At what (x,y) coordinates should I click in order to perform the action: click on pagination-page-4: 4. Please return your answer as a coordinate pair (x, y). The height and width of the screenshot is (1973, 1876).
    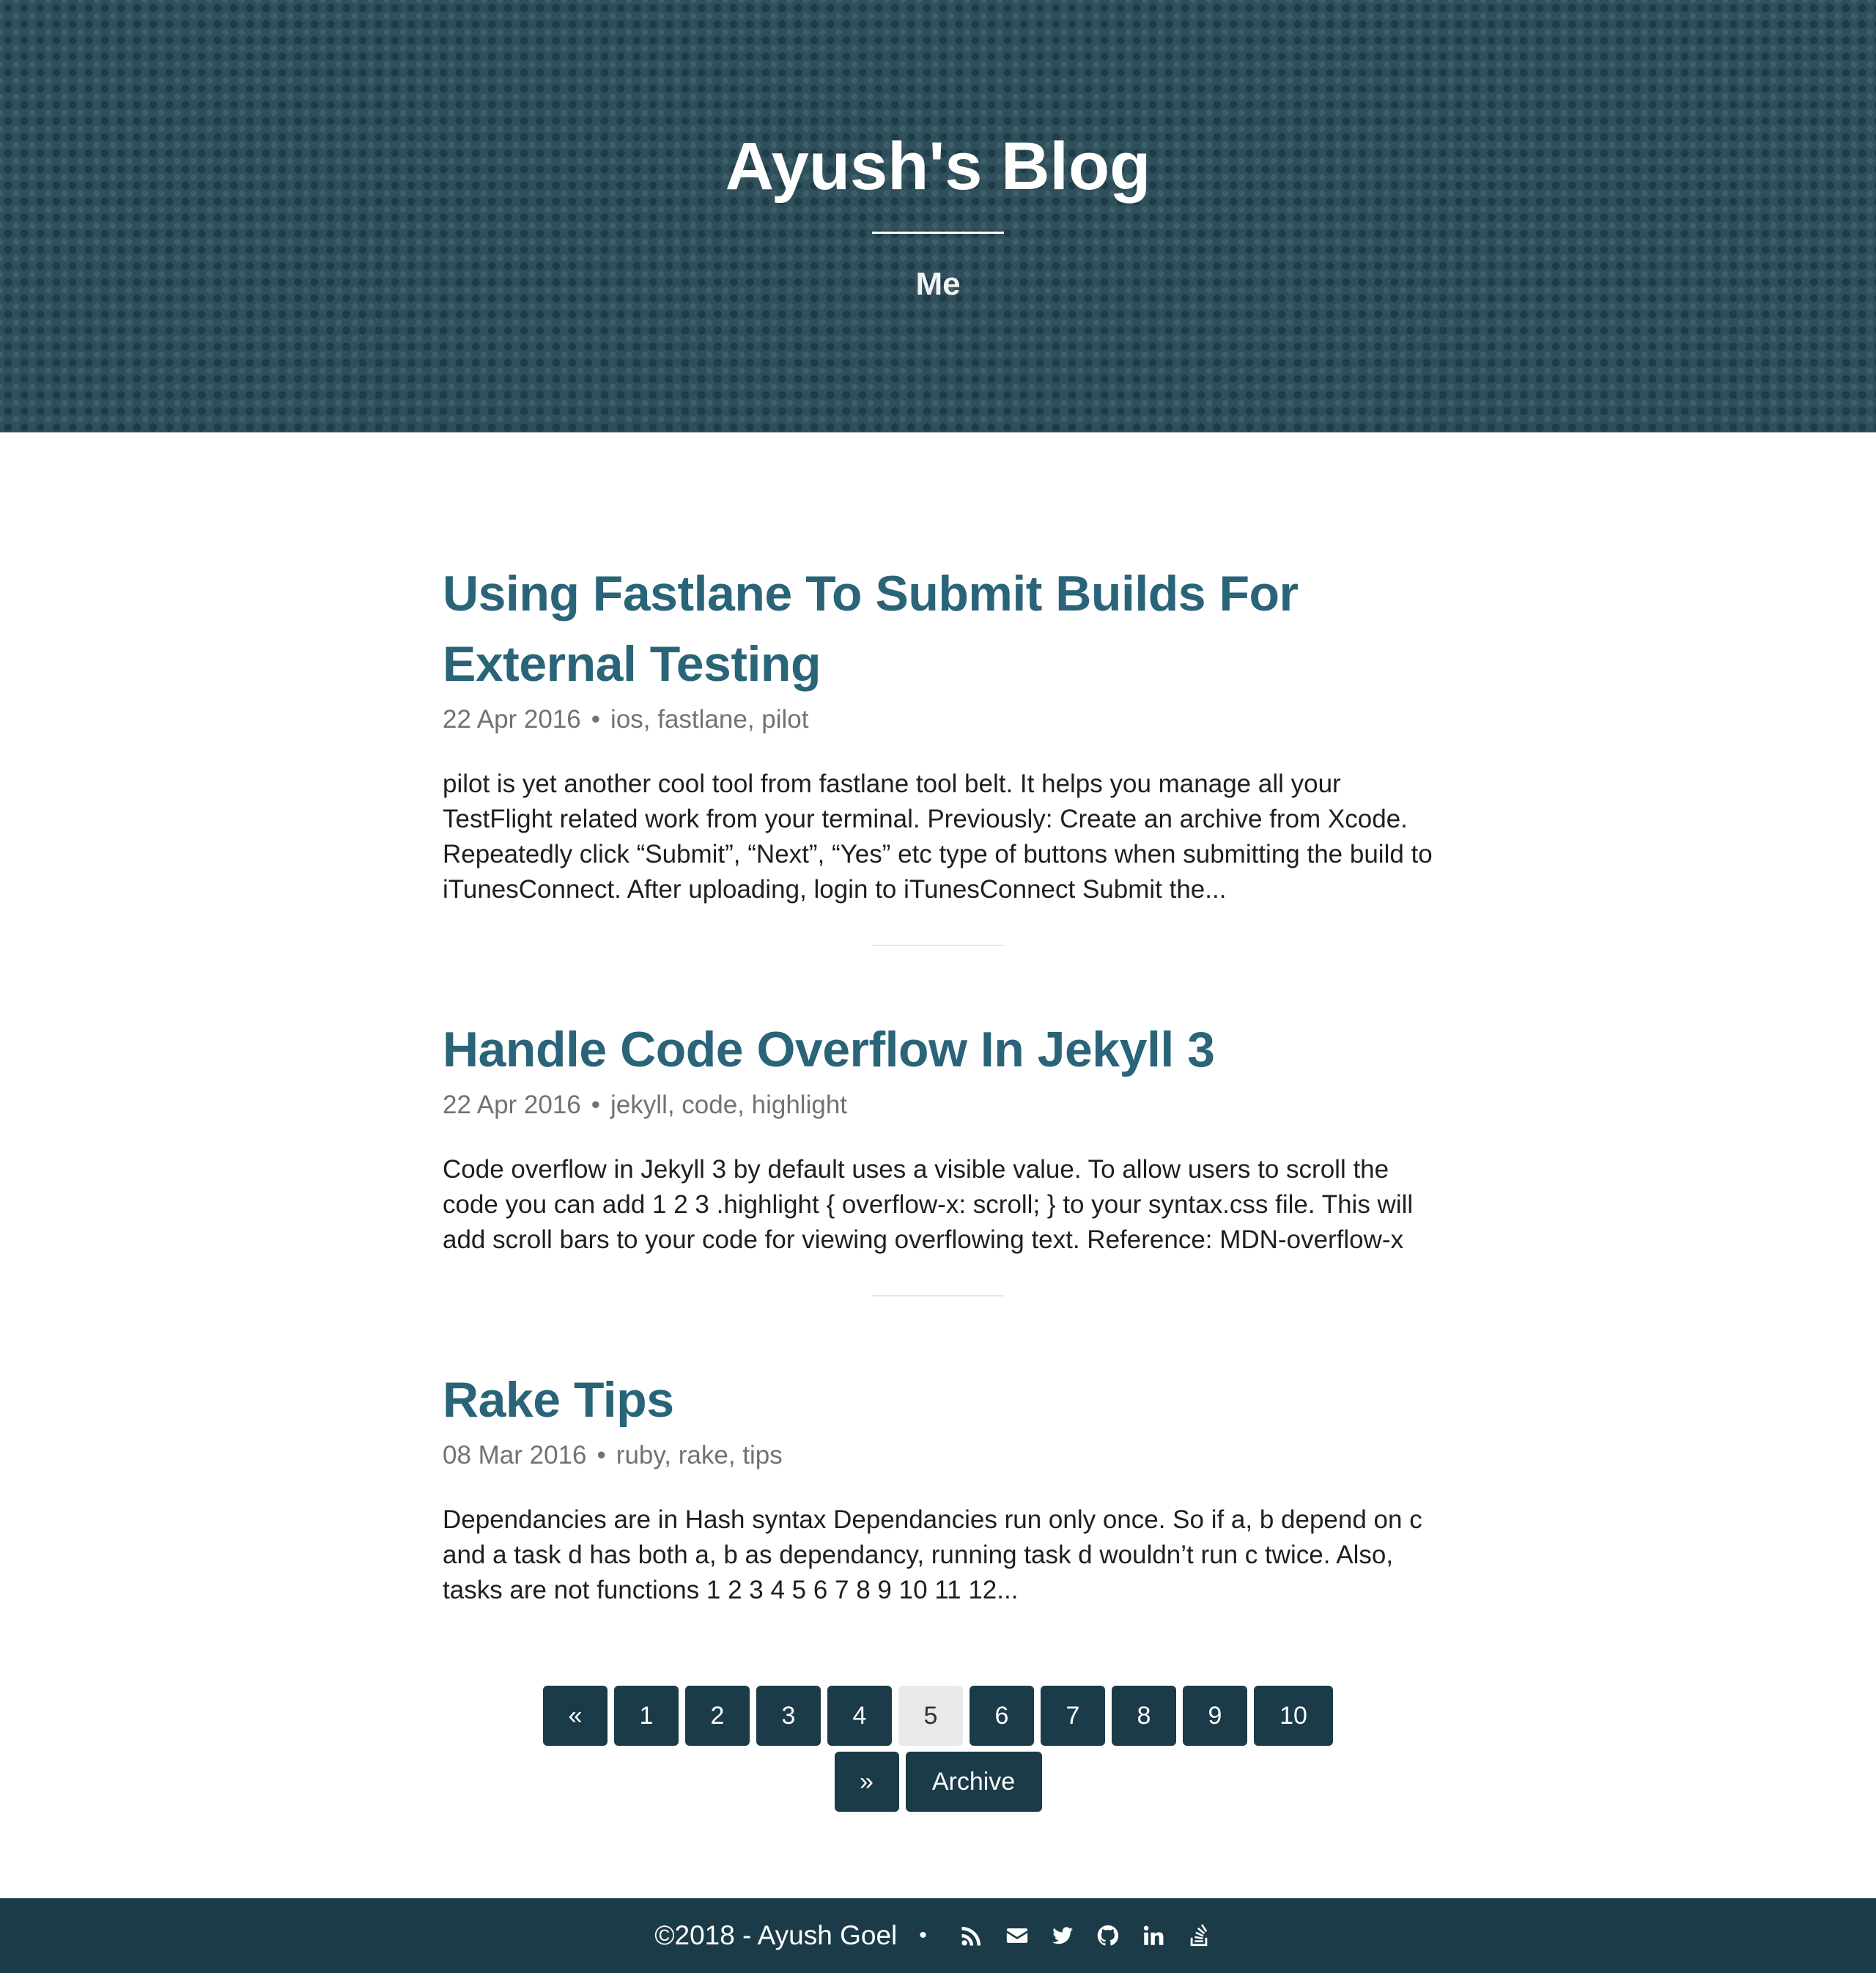
    Looking at the image, I should click on (859, 1716).